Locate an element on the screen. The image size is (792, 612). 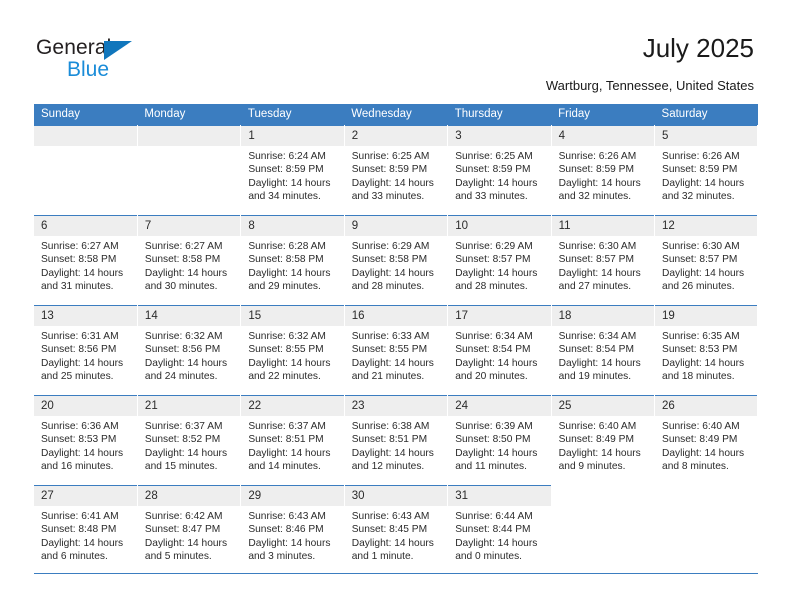
day-number: 28 is located at coordinates (189, 496).